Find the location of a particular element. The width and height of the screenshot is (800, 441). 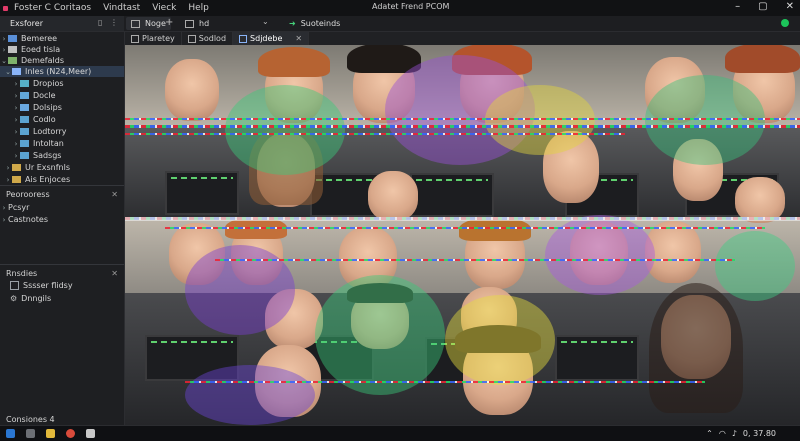

menu-file: Foster C Coritaos is located at coordinates (52, 8).